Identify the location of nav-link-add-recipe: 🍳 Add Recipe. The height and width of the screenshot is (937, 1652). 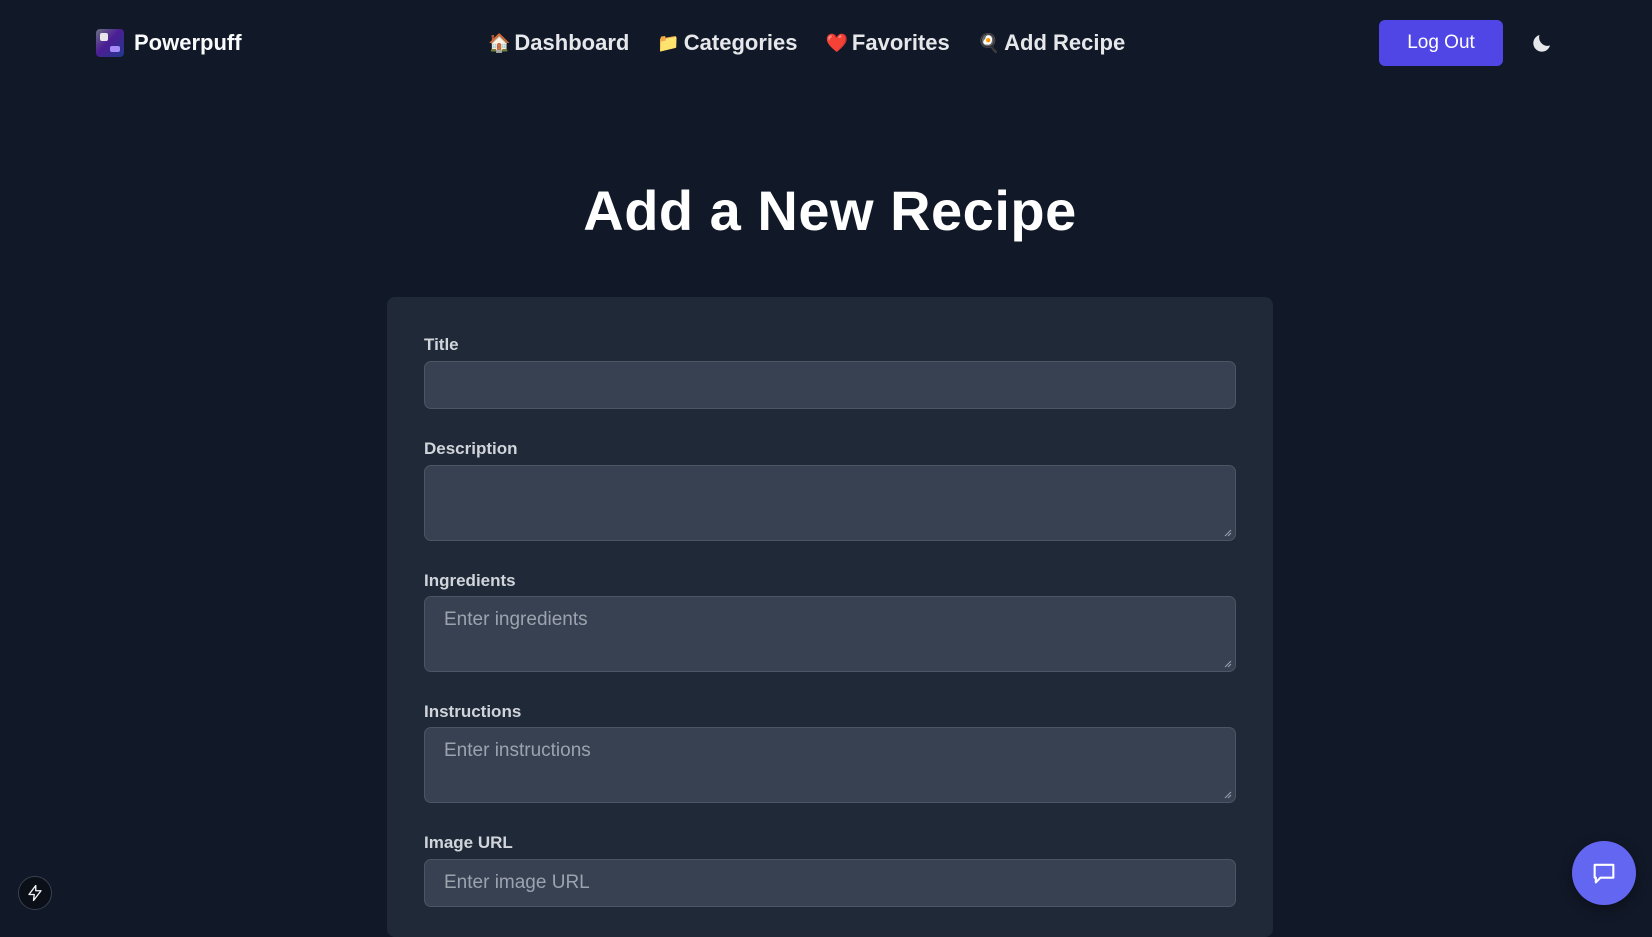
(1051, 43).